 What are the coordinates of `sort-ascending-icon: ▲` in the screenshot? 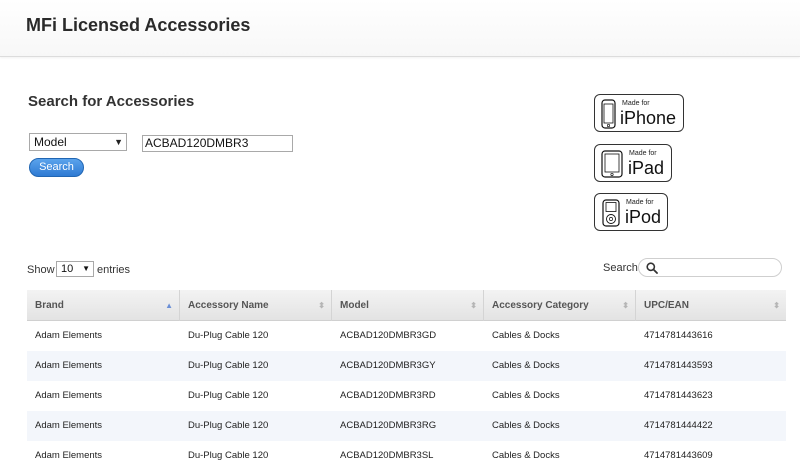 It's located at (169, 305).